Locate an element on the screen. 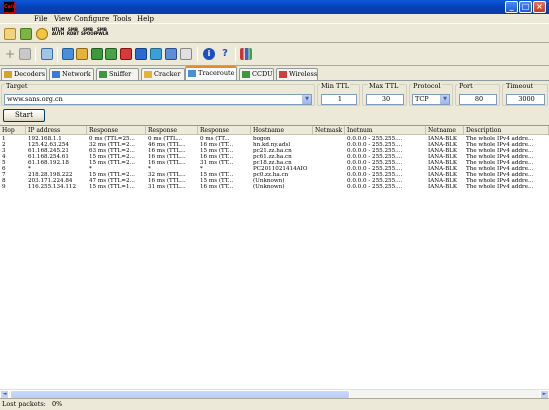  max-ttl-group: Max TTL 30 is located at coordinates (384, 94).